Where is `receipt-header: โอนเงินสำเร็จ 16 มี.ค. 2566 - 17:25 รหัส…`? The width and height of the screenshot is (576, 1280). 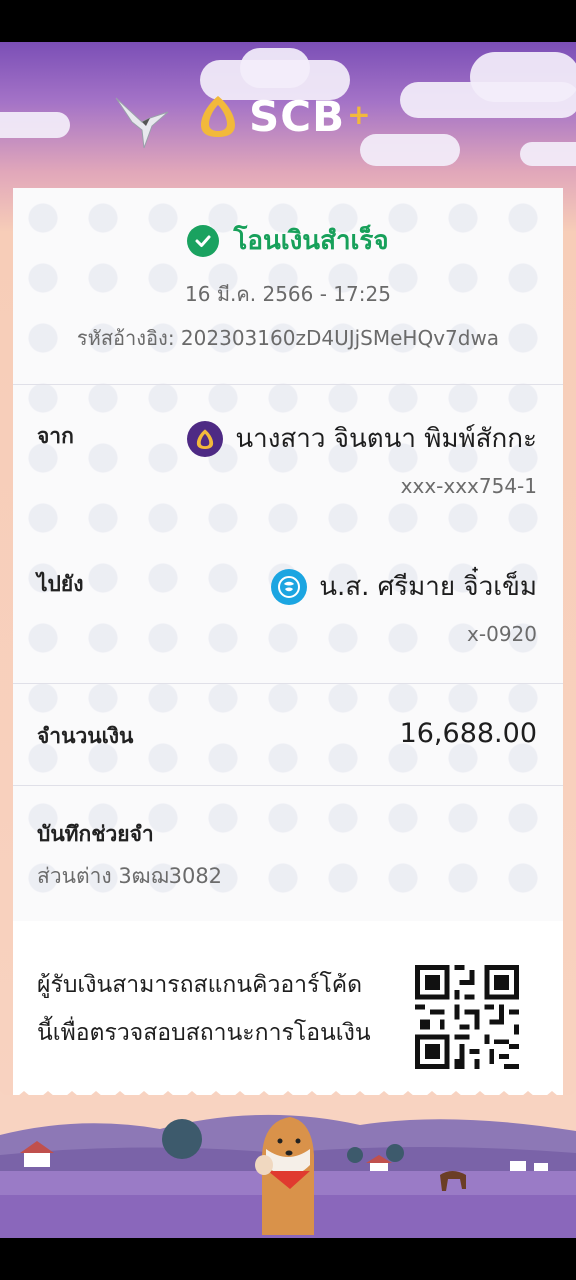
receipt-header: โอนเงินสำเร็จ 16 มี.ค. 2566 - 17:25 รหัส… is located at coordinates (288, 286).